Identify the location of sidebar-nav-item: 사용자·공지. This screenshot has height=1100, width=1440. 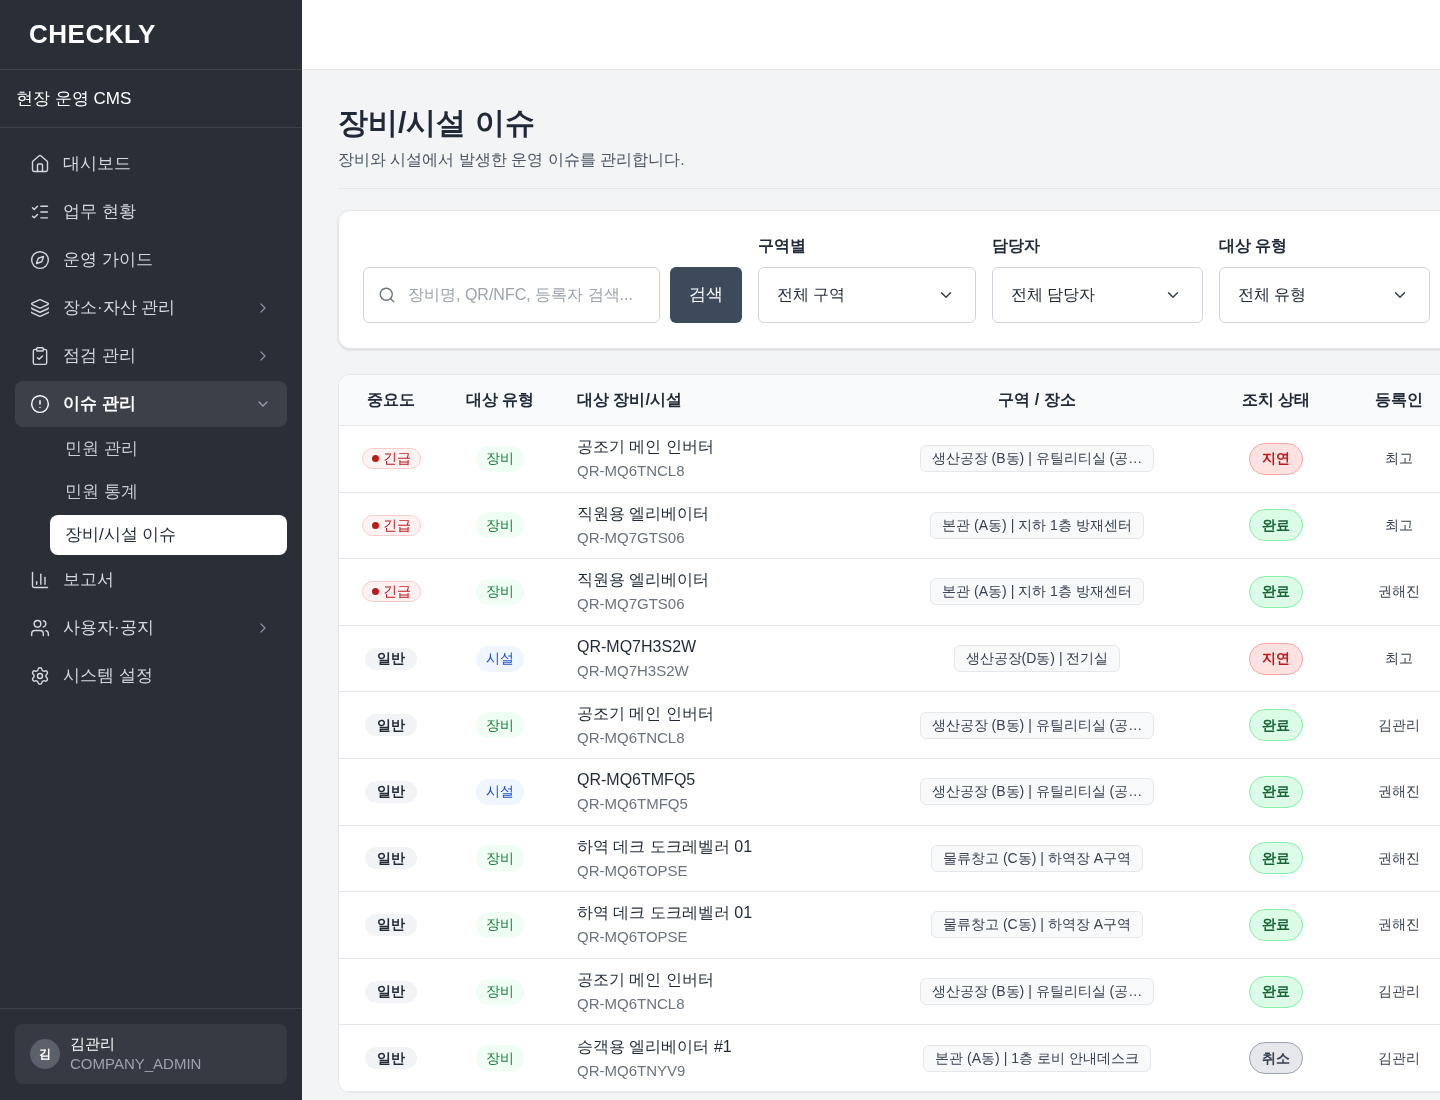
(151, 628).